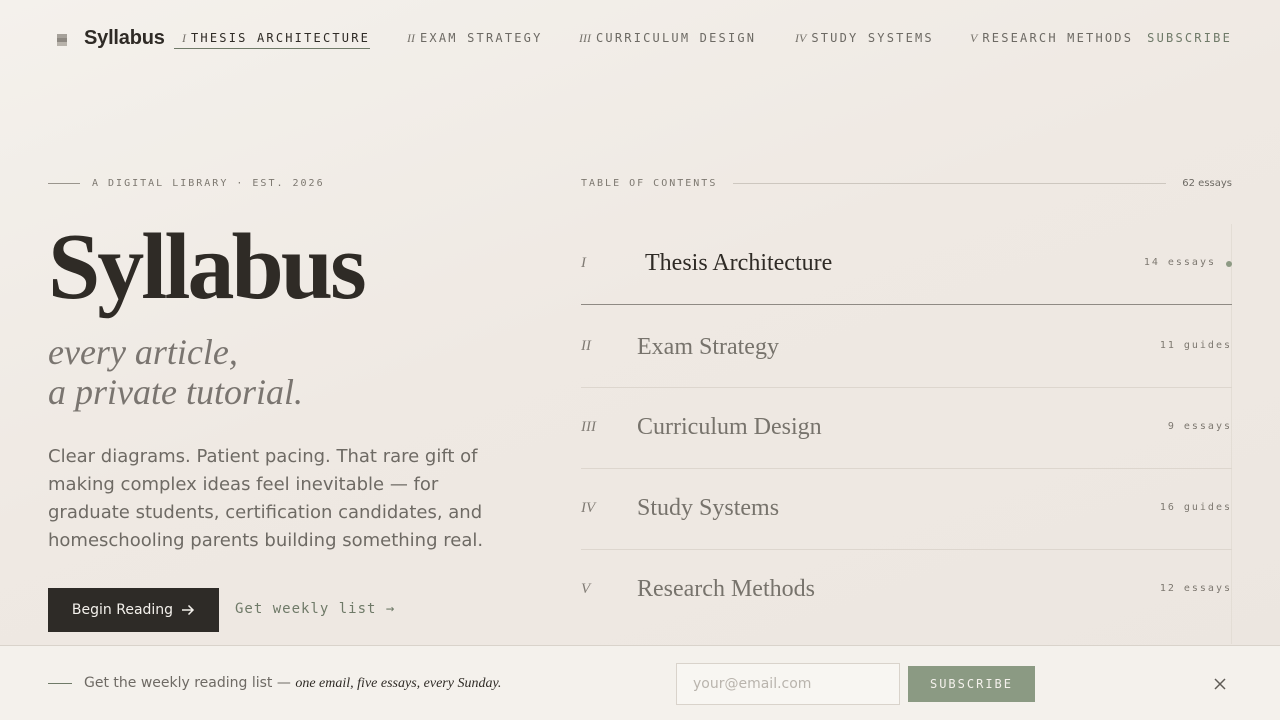  Describe the element at coordinates (1189, 38) in the screenshot. I see `nav-subscribe-link: SUBSCRIBE` at that location.